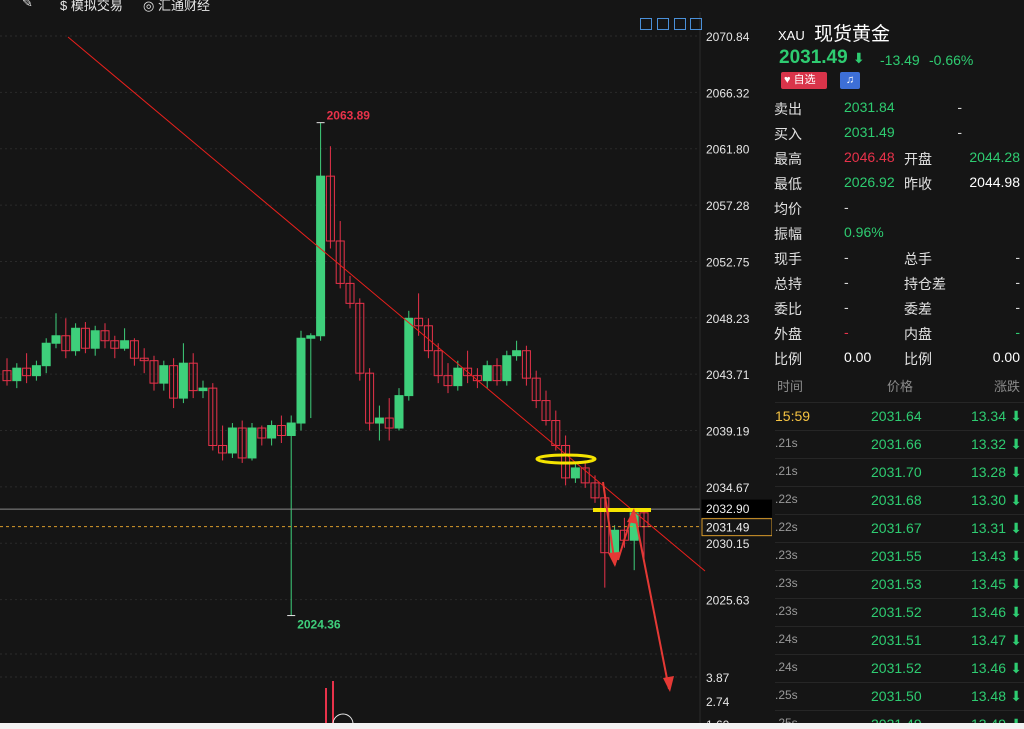  What do you see at coordinates (788, 334) in the screenshot?
I see `quote-label: 外盘` at bounding box center [788, 334].